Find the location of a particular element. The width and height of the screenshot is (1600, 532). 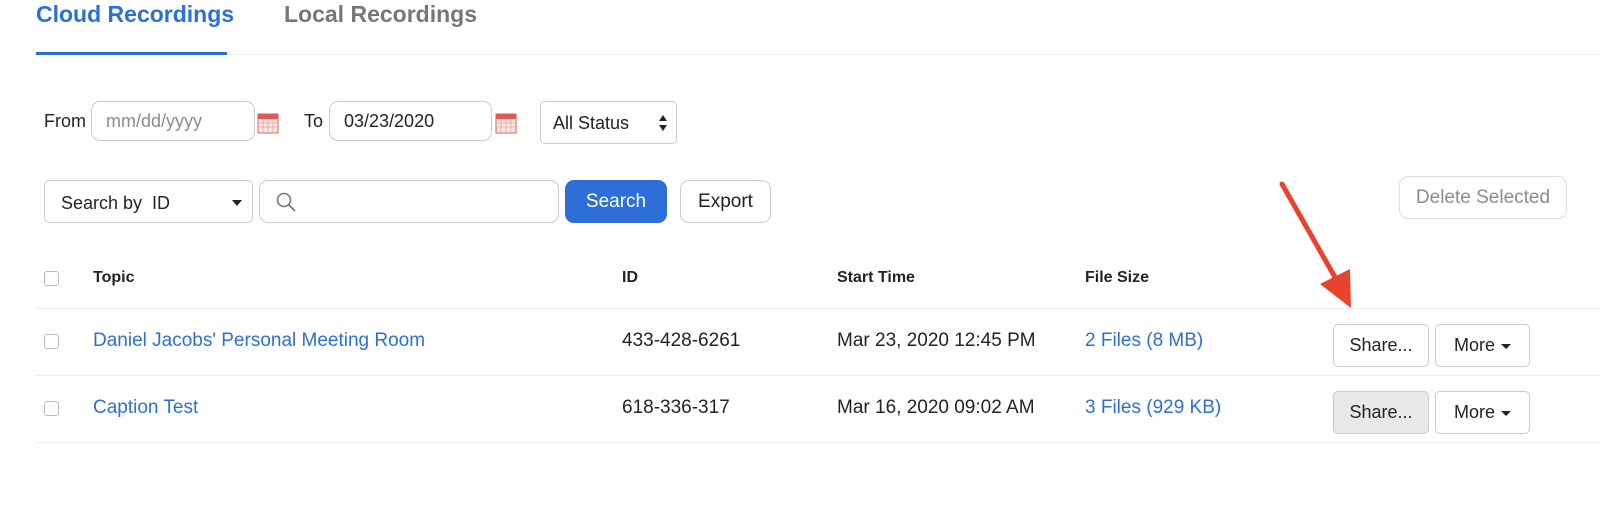

column-header-id: ID is located at coordinates (630, 277).